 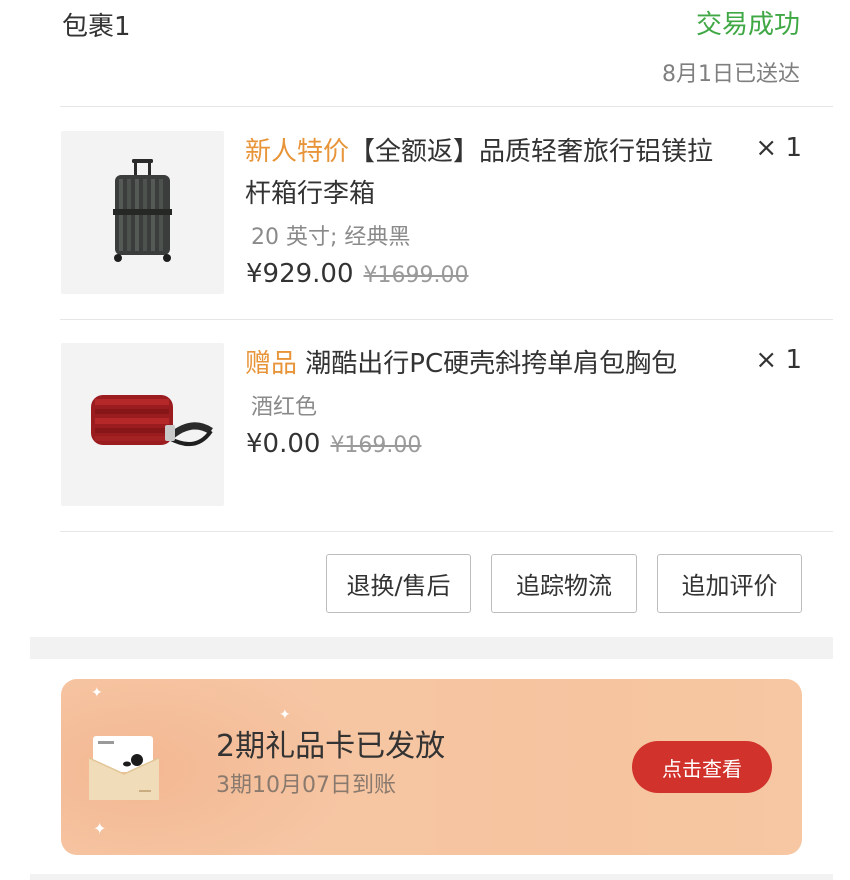 What do you see at coordinates (124, 768) in the screenshot?
I see `gift-envelope-icon` at bounding box center [124, 768].